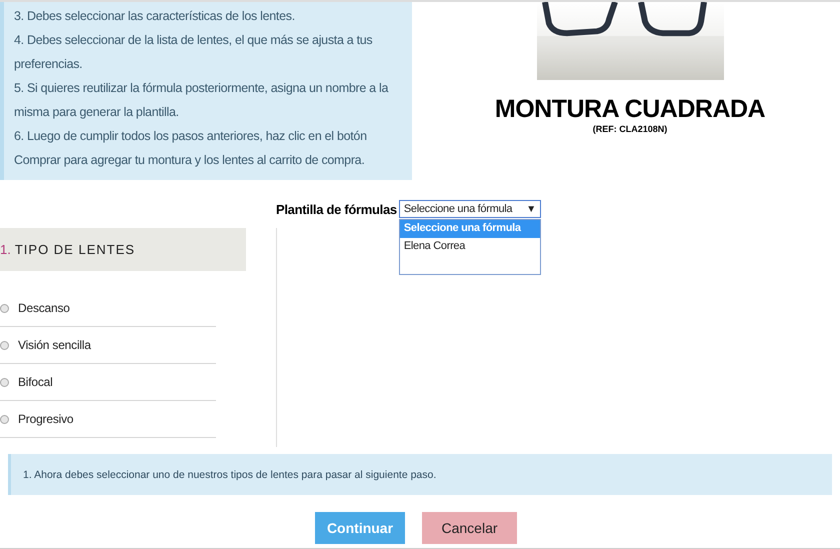  I want to click on lens-type-label: Bifocal, so click(35, 382).